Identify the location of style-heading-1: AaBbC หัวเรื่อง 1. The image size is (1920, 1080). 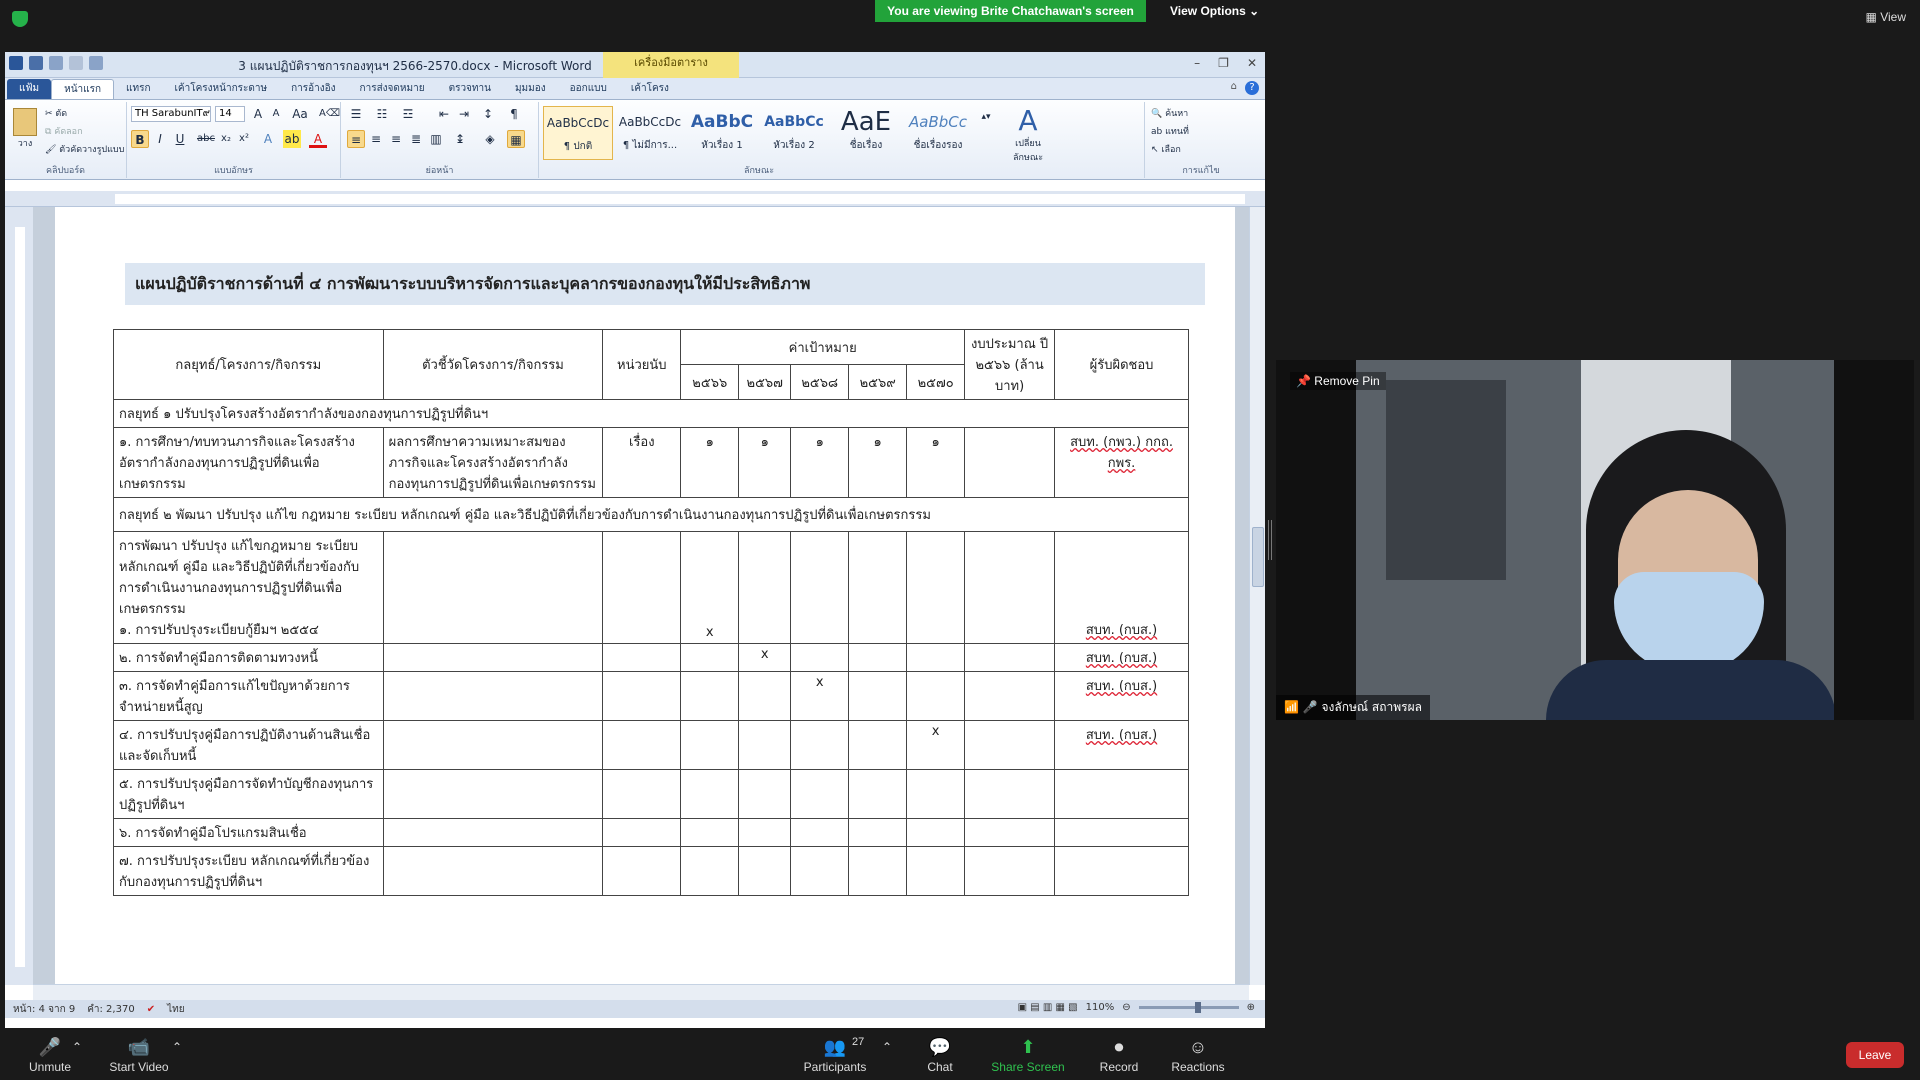
(722, 133).